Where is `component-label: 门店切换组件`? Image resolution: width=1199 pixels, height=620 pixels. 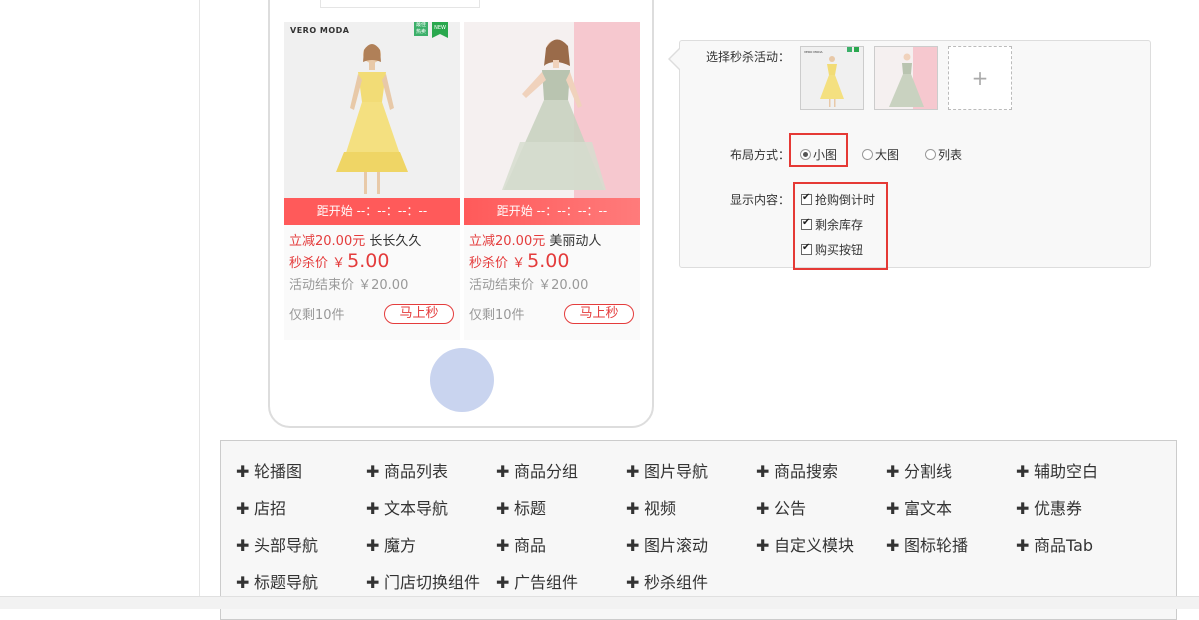
component-label: 门店切换组件 is located at coordinates (432, 582).